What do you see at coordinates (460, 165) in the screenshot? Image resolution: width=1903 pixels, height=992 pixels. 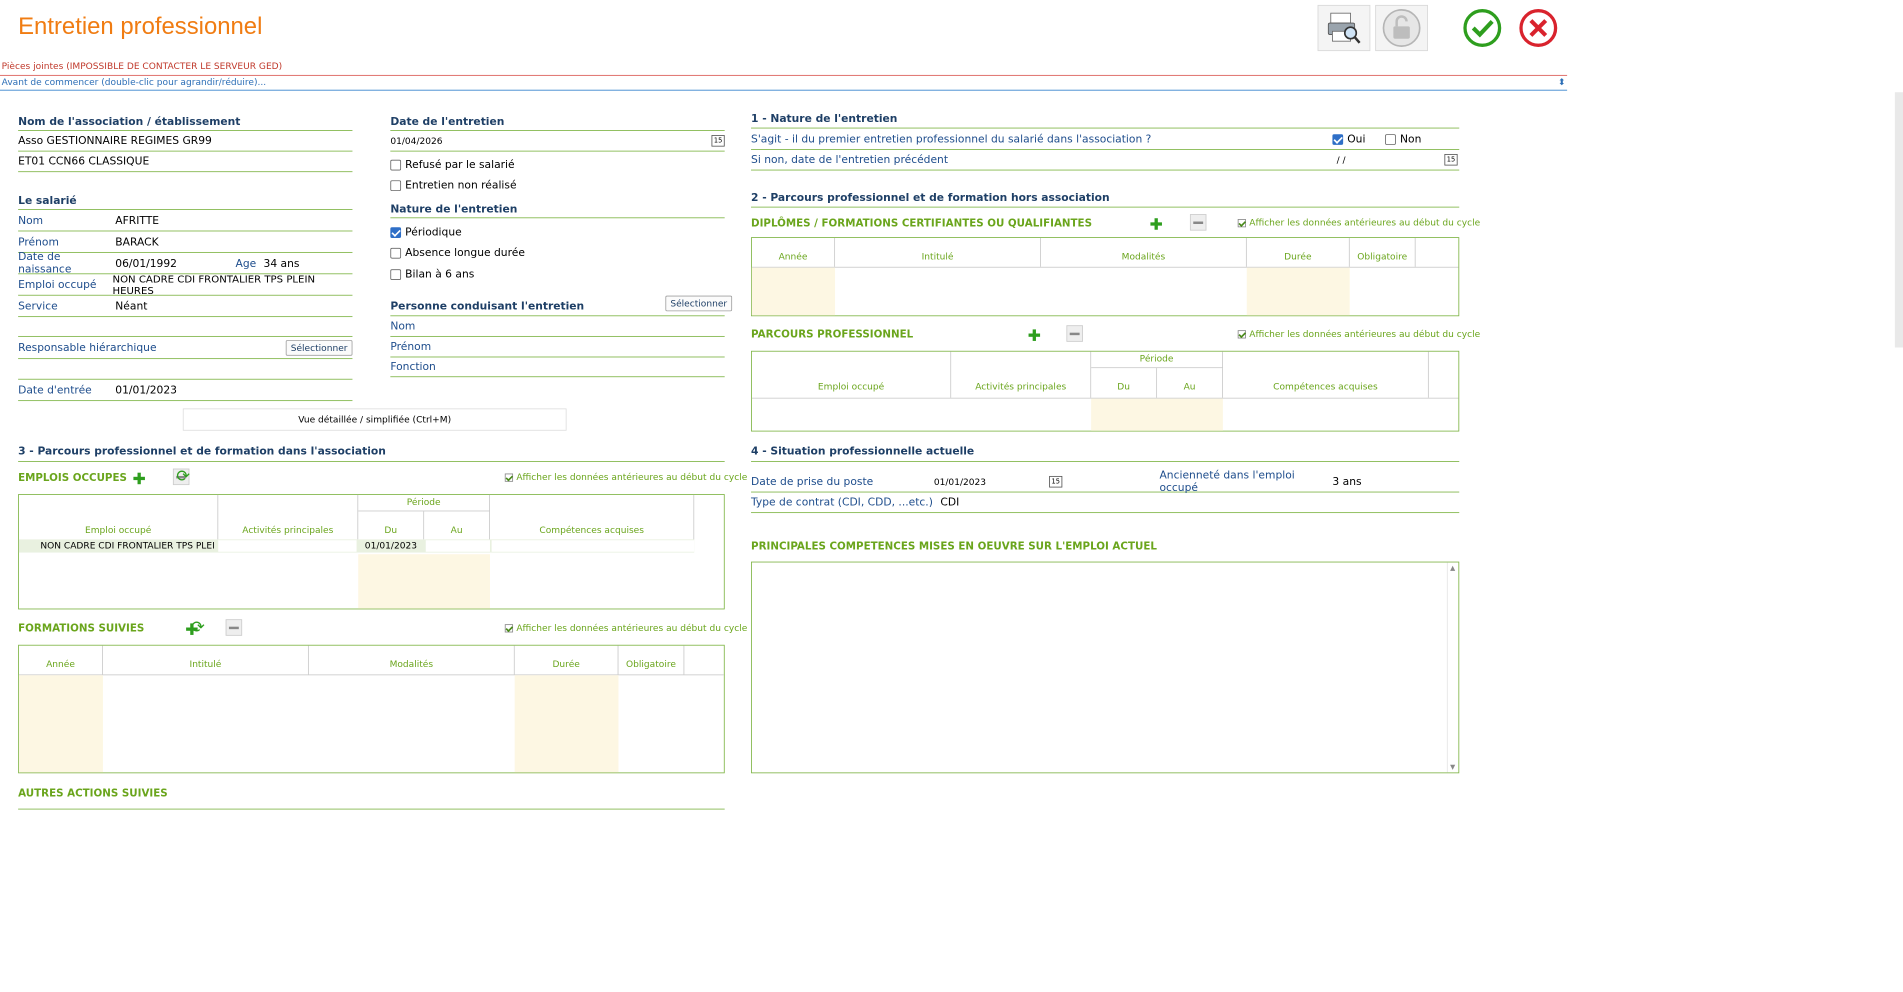 I see `refused-label: Refusé par le salarié` at bounding box center [460, 165].